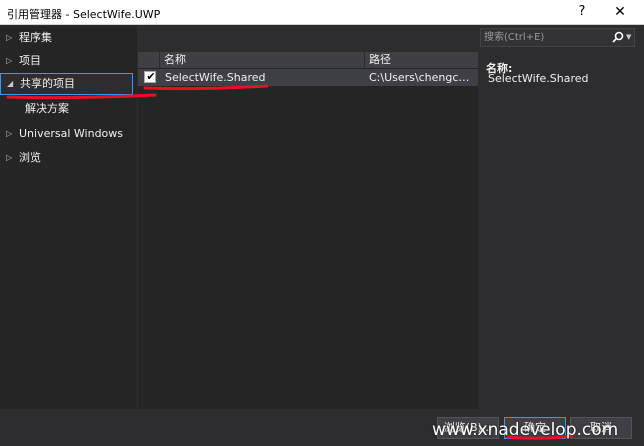  I want to click on watermark-text: www.xnadevelop.com, so click(525, 430).